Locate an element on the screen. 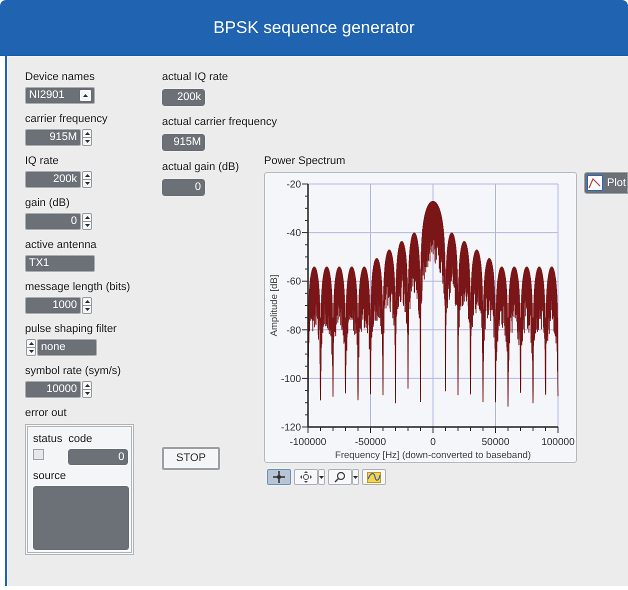  enum-field: none is located at coordinates (67, 347).